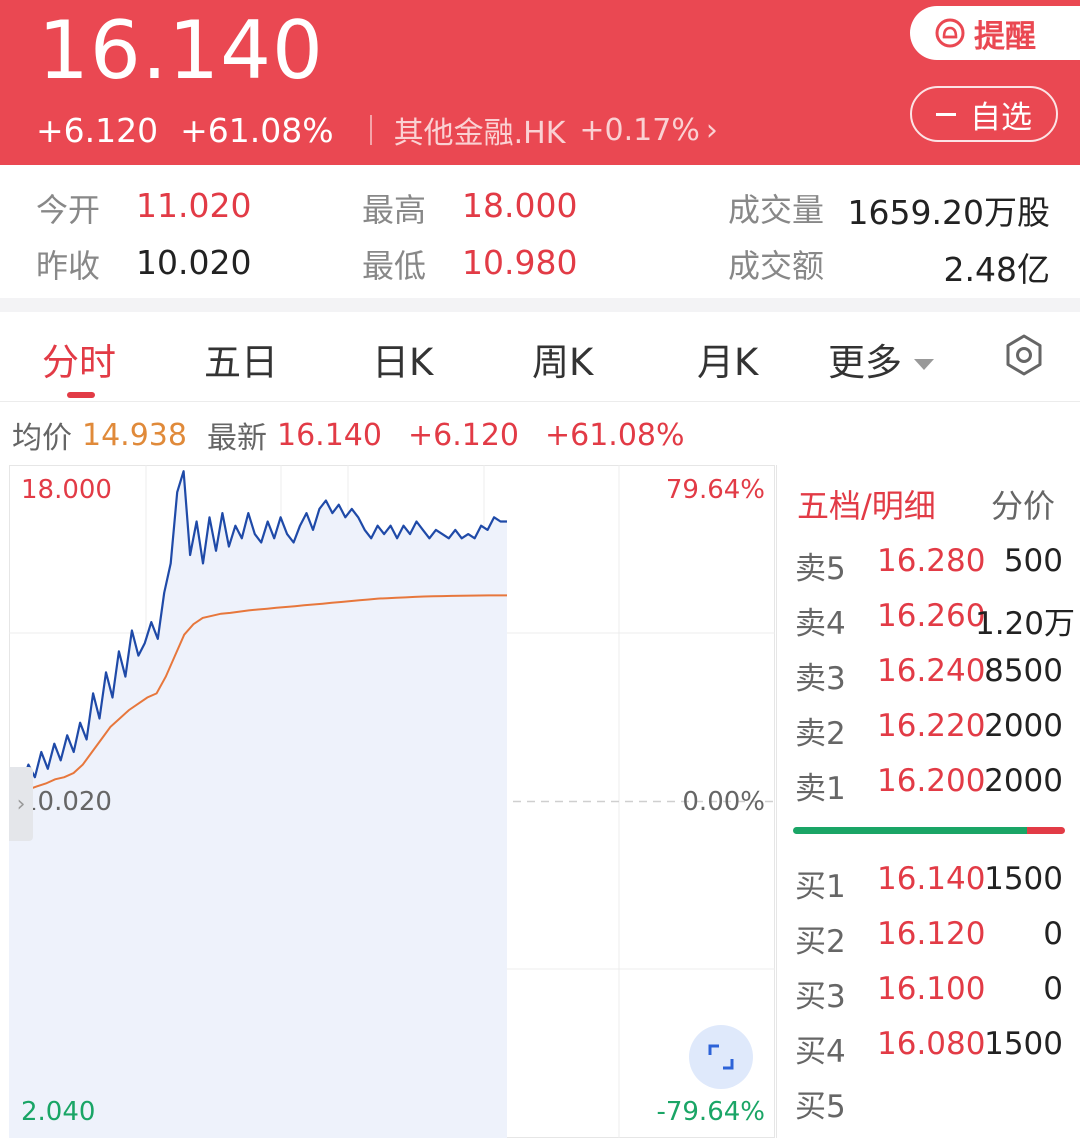  What do you see at coordinates (929, 830) in the screenshot?
I see `buy-sell-ratio-bar` at bounding box center [929, 830].